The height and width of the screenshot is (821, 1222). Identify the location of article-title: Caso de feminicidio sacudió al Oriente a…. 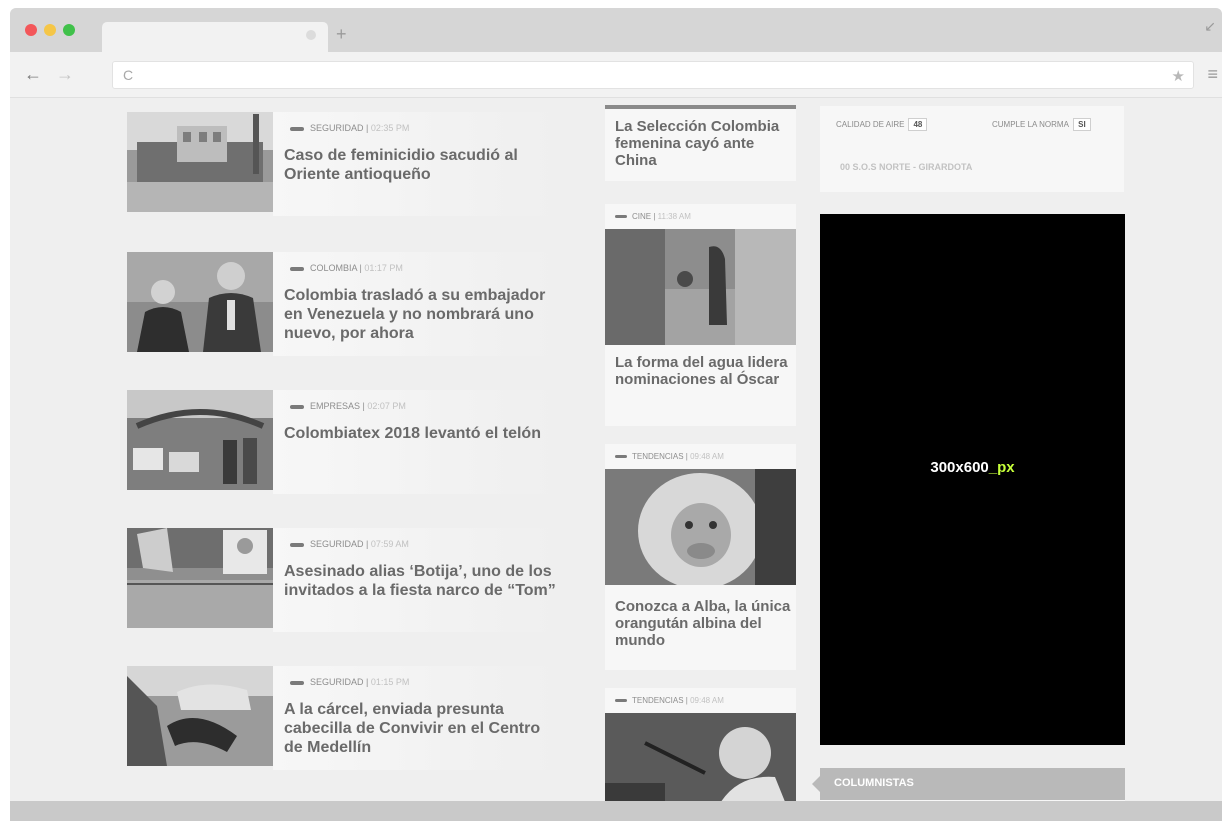
(421, 165).